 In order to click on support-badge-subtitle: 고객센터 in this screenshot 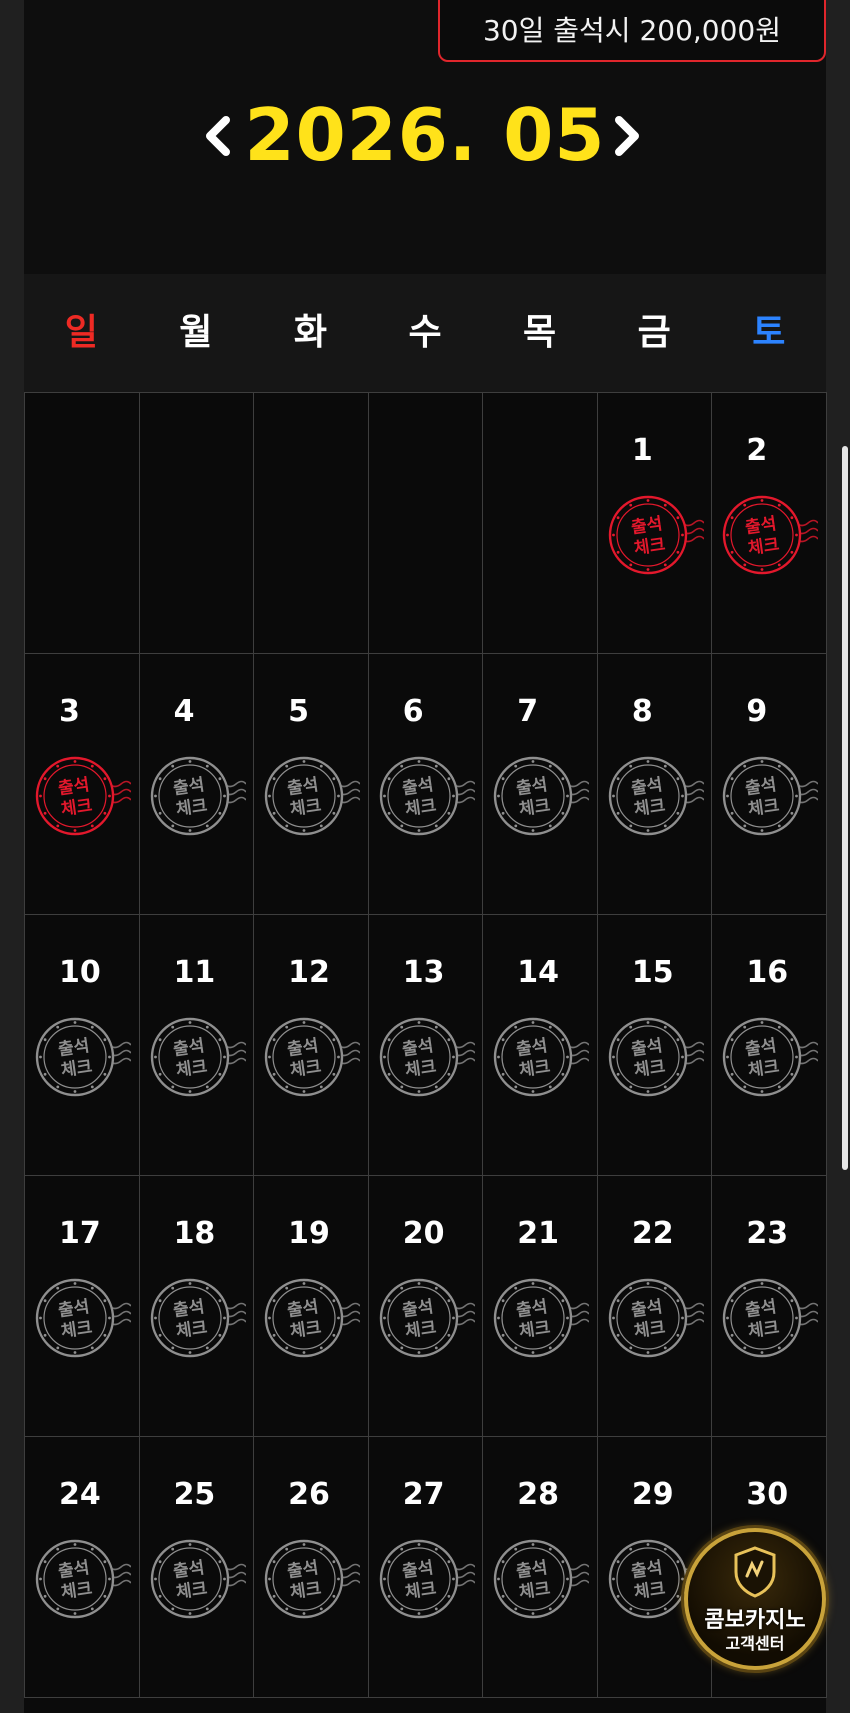, I will do `click(755, 1643)`.